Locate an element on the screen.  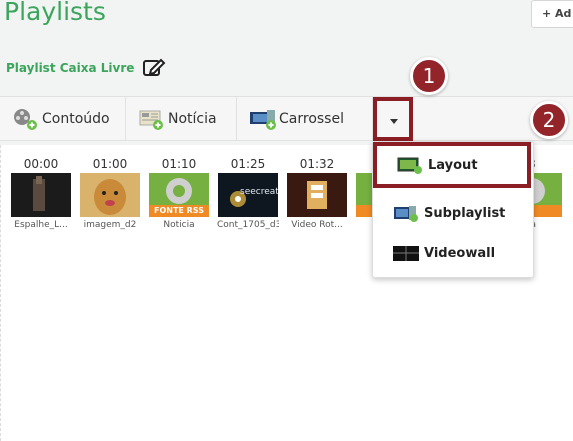
add-carousel-label: Carrossel is located at coordinates (311, 119).